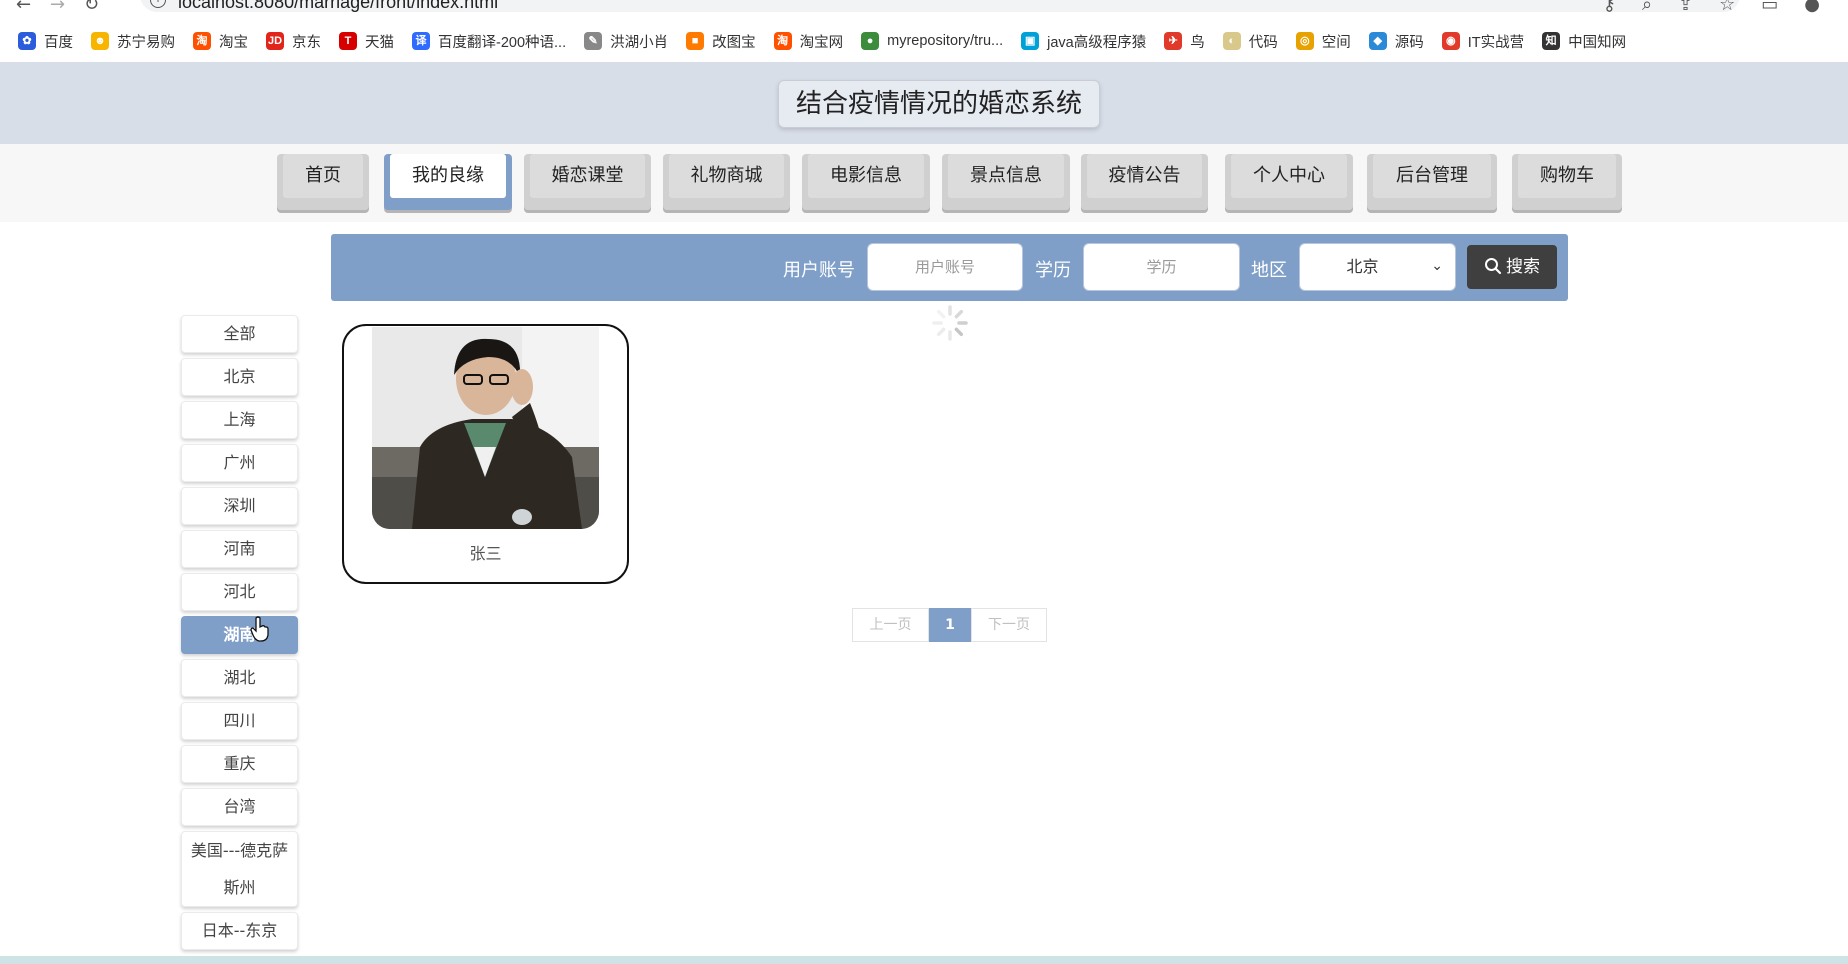 The image size is (1848, 964). I want to click on bookmark-item: ◆ 源码, so click(1396, 41).